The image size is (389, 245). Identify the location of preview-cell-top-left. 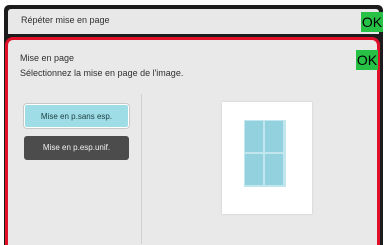
(254, 136).